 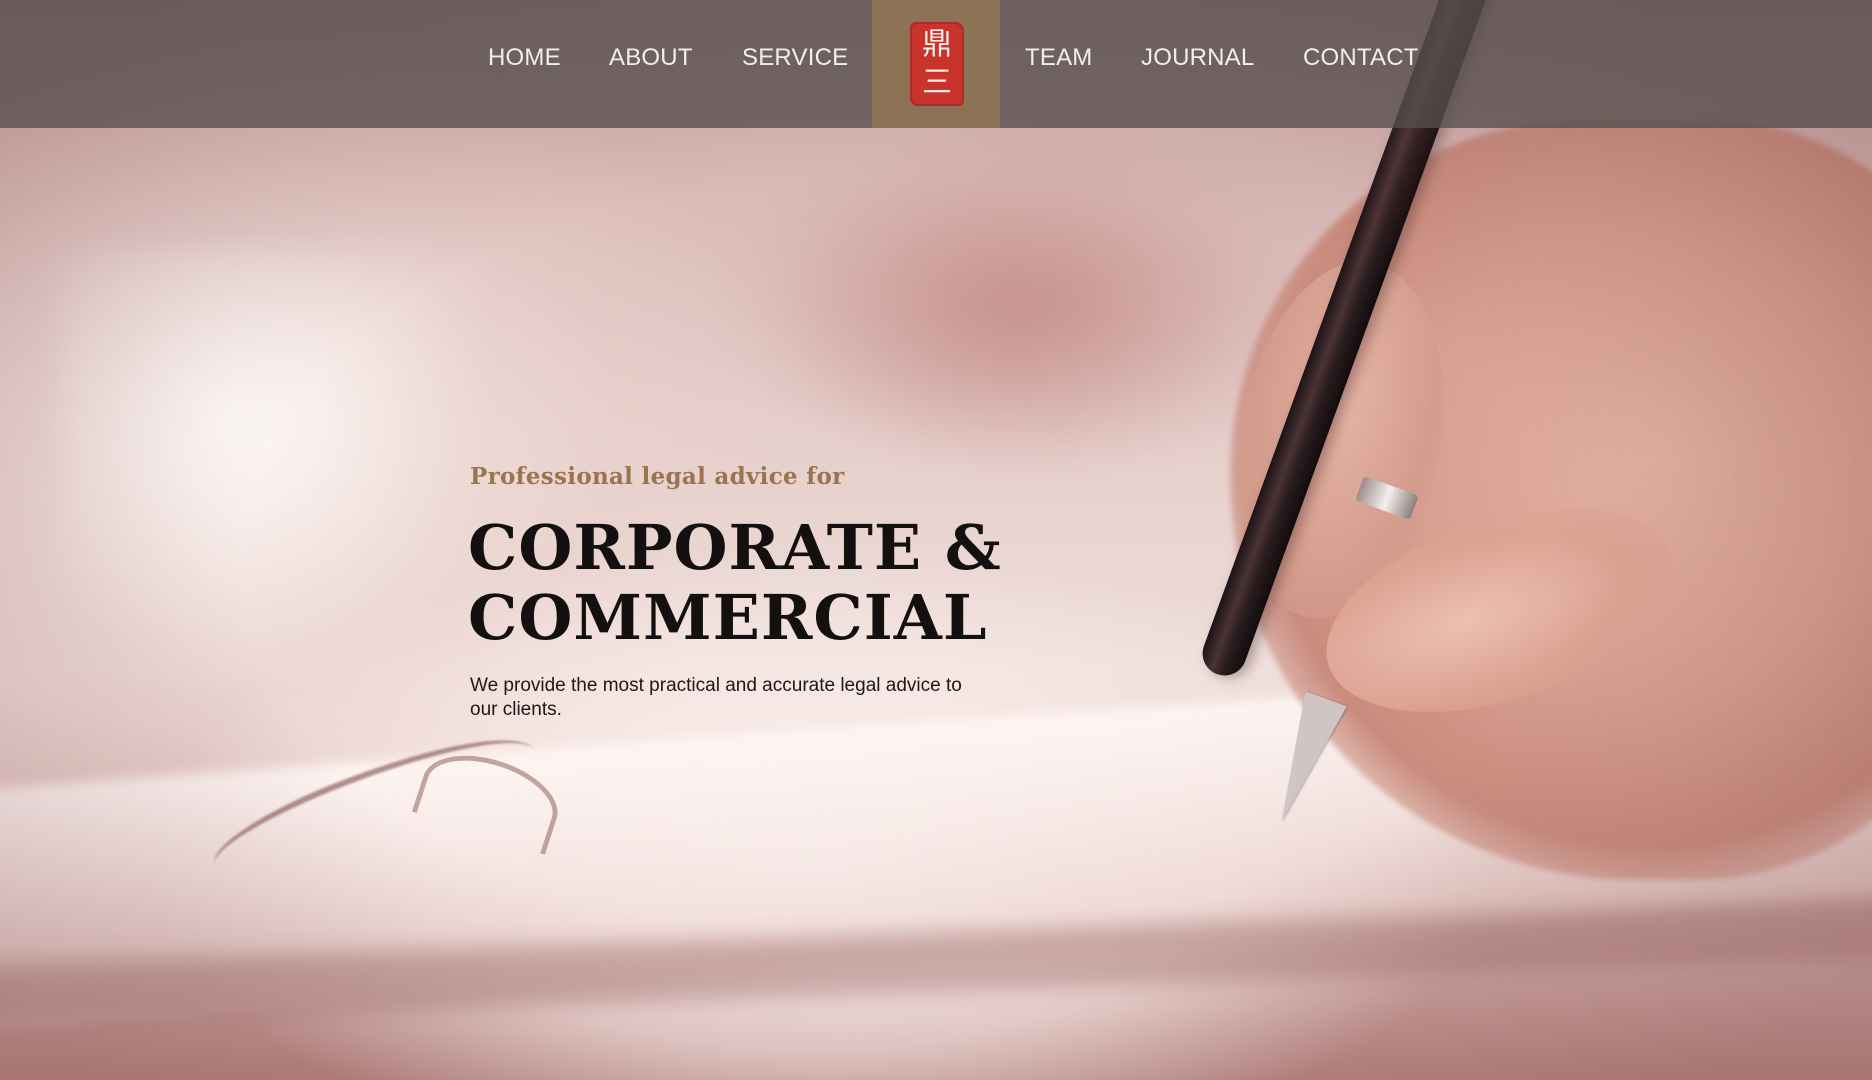 I want to click on nav-team: TEAM, so click(x=1058, y=58).